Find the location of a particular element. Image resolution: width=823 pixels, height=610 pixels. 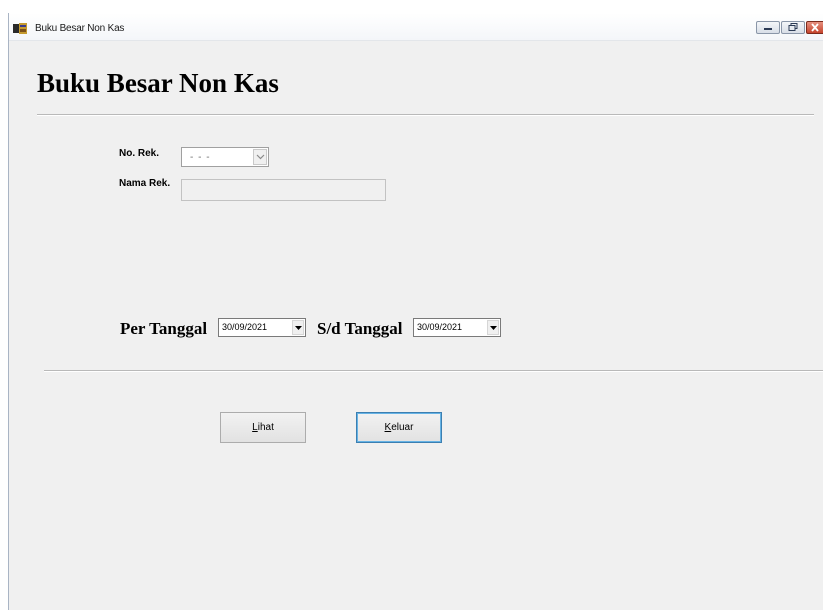

nama-rek-field is located at coordinates (283, 190).